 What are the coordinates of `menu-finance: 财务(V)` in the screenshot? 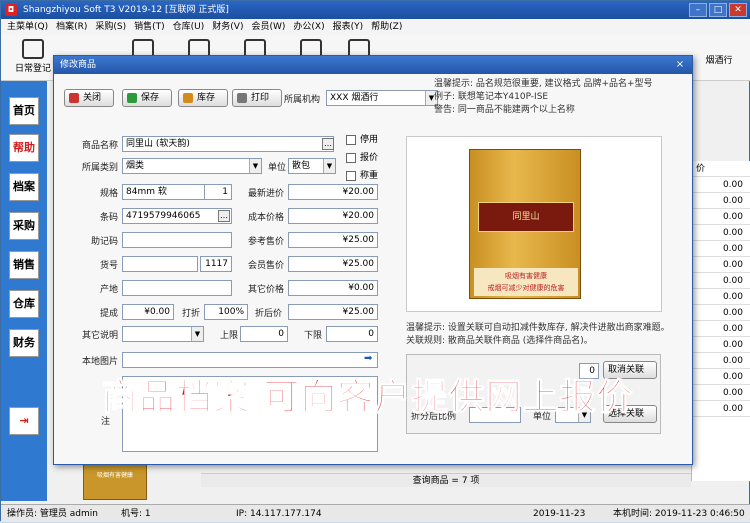 It's located at (227, 27).